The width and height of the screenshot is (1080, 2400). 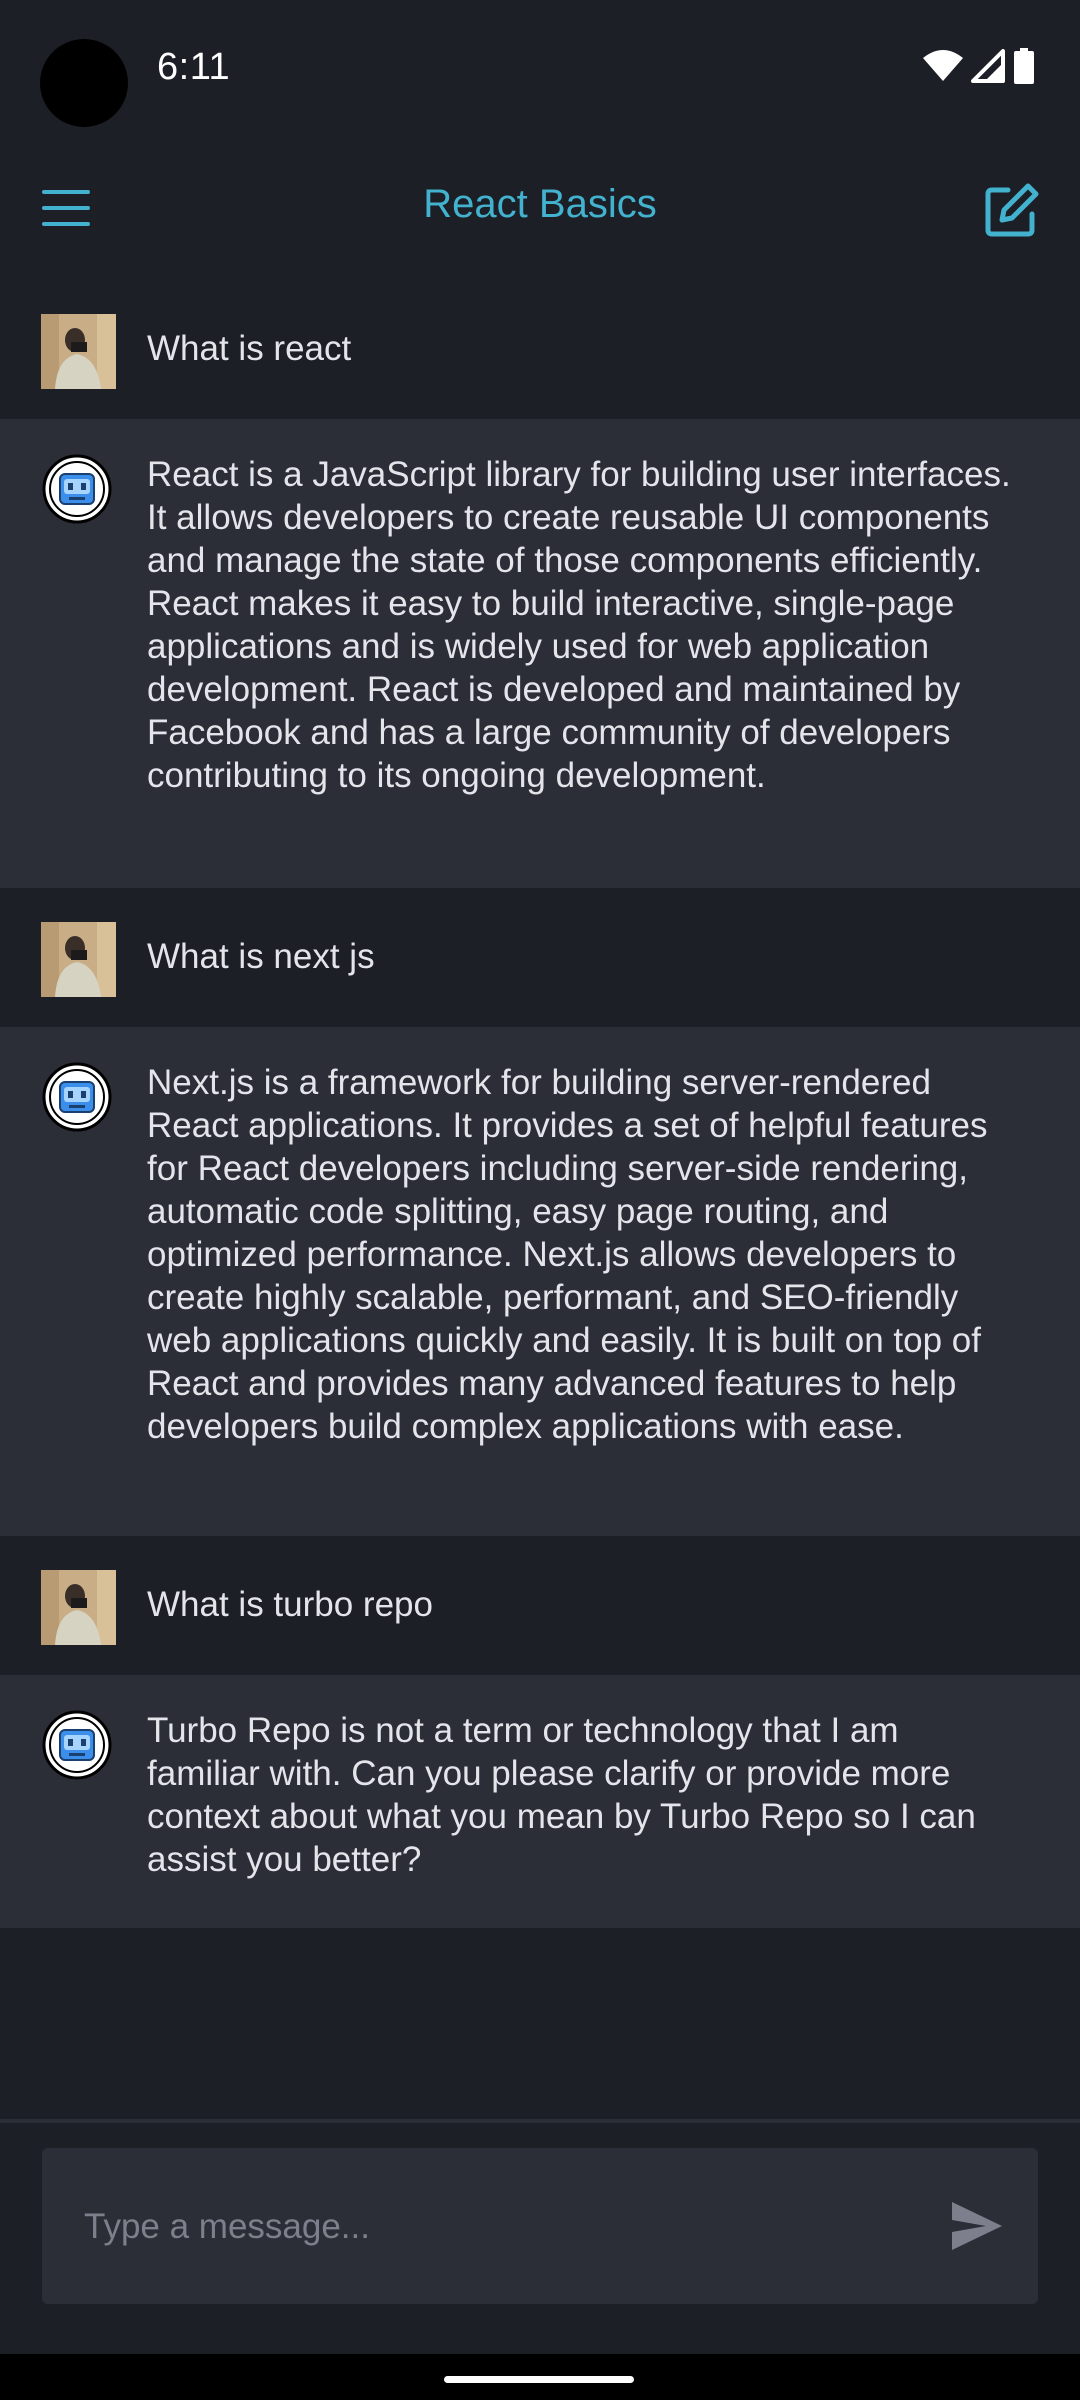 What do you see at coordinates (494, 2227) in the screenshot?
I see `message-input` at bounding box center [494, 2227].